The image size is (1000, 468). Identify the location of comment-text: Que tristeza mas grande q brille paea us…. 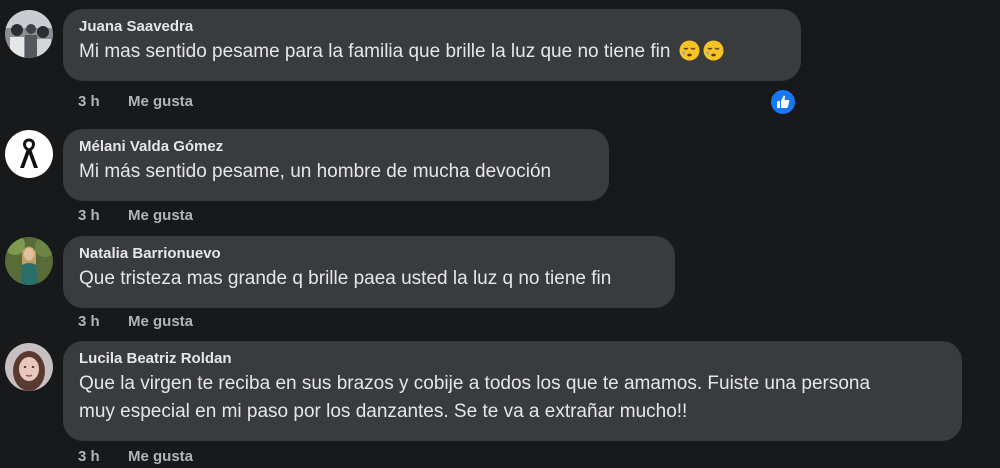
(345, 278).